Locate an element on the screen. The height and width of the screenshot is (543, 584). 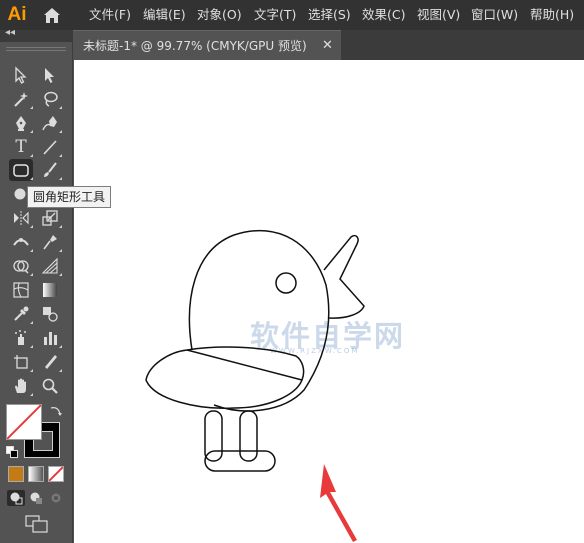
menu-type: 文字(T) is located at coordinates (275, 15).